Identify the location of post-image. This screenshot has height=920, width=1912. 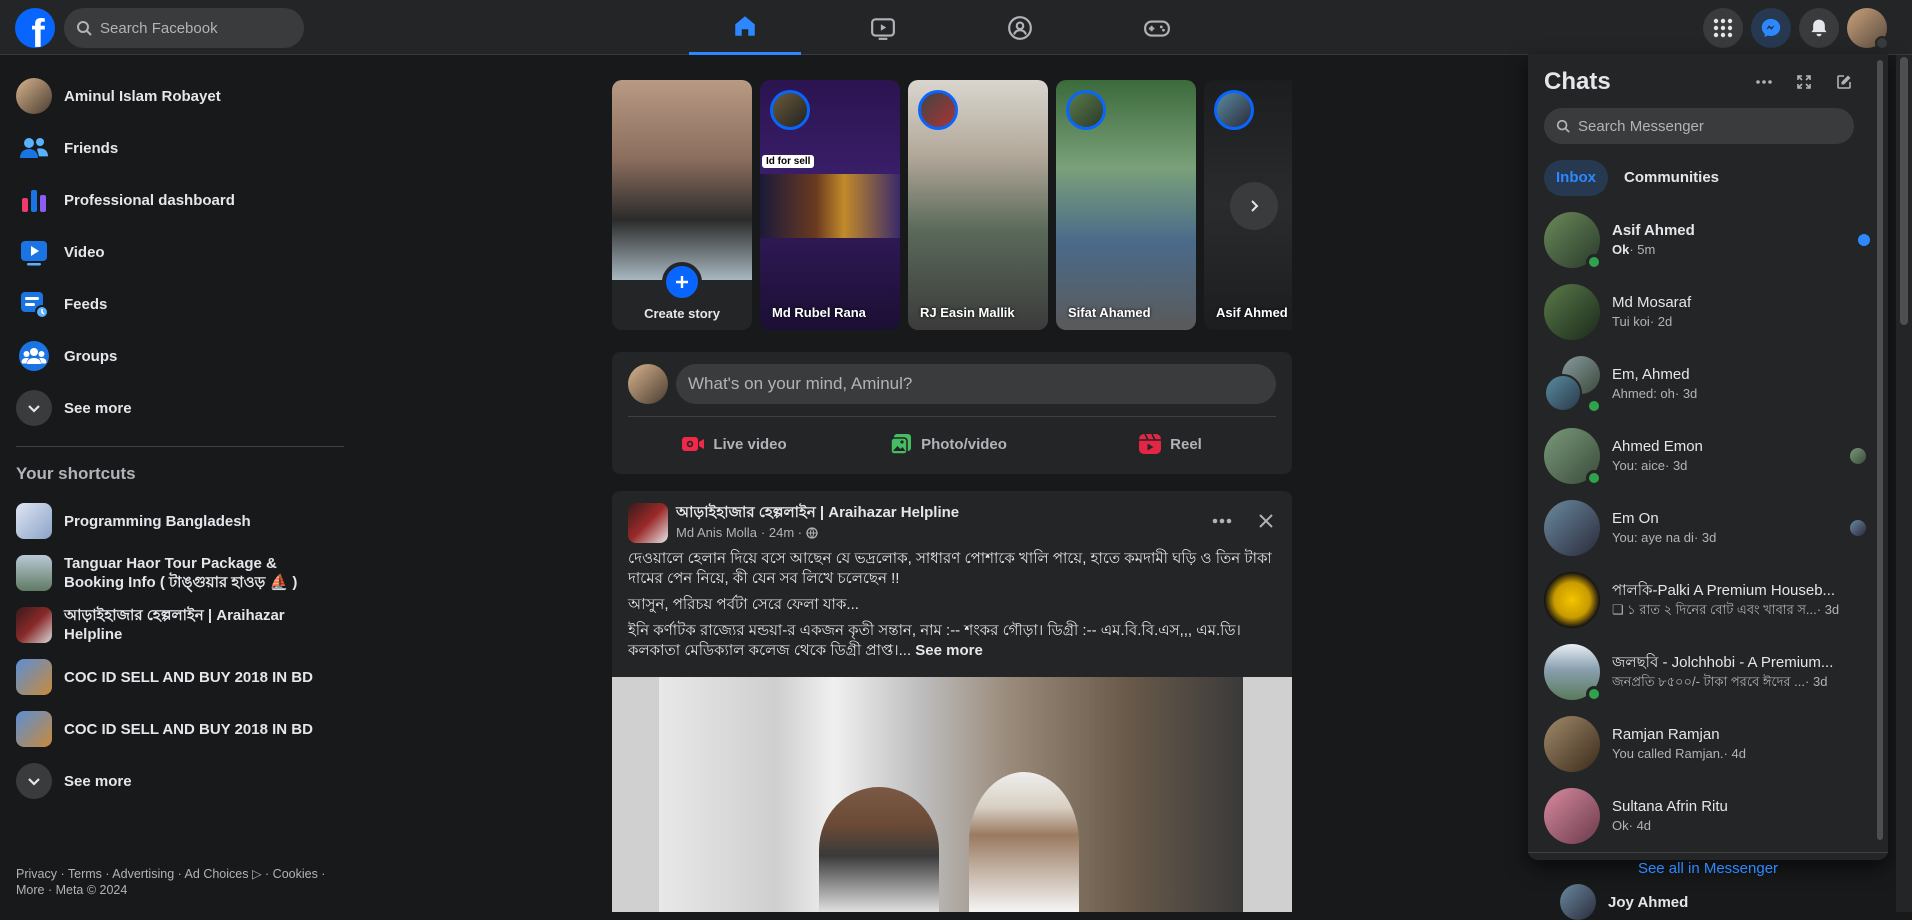
(952, 794).